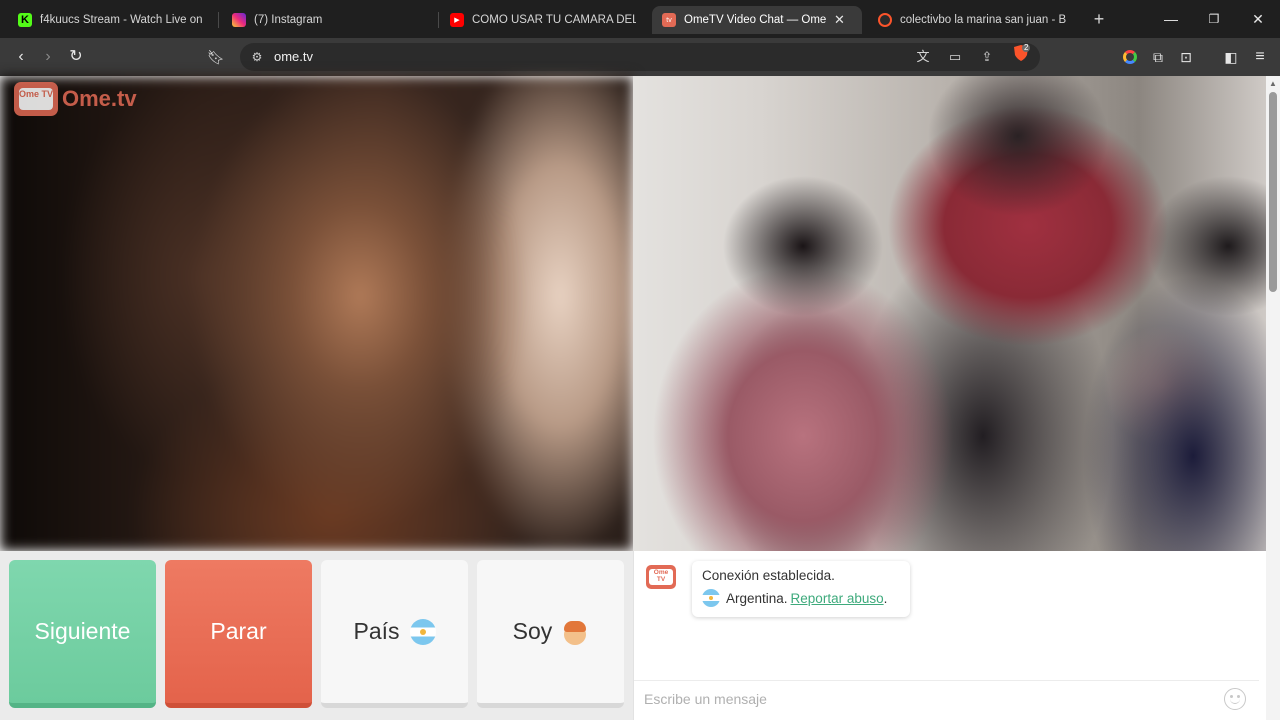 The width and height of the screenshot is (1280, 720). I want to click on tab-kick: K f4kuucs Stream - Watch Live on Ki, so click(112, 20).